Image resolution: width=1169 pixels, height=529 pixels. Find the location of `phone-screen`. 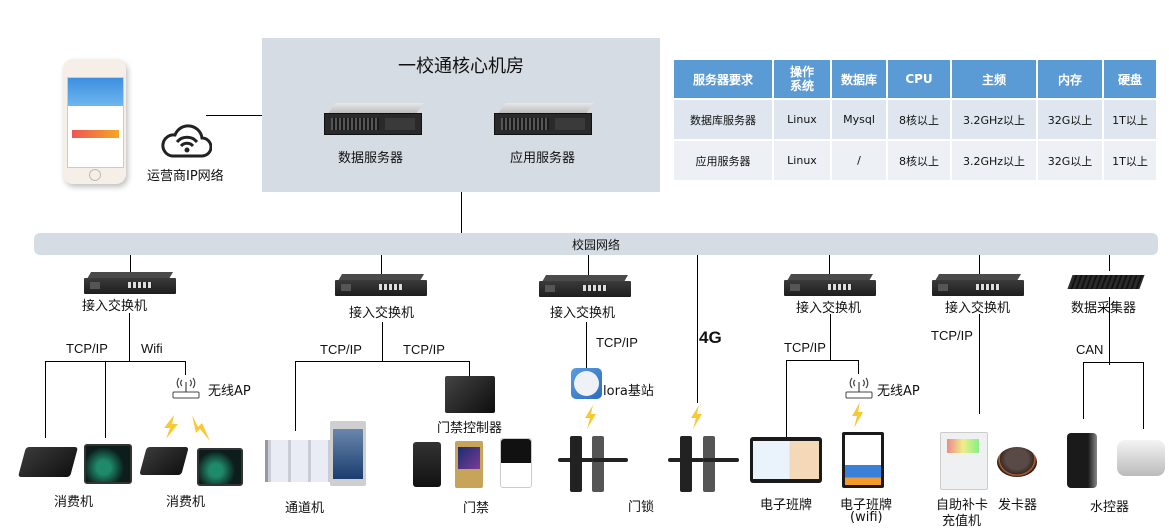

phone-screen is located at coordinates (95, 122).